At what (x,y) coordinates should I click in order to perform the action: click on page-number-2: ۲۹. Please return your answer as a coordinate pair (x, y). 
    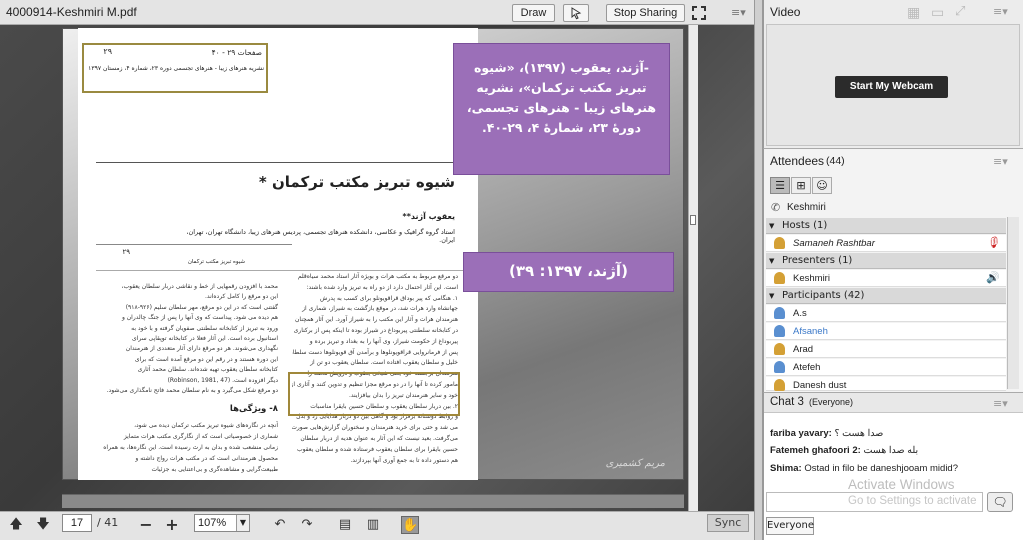
    Looking at the image, I should click on (126, 252).